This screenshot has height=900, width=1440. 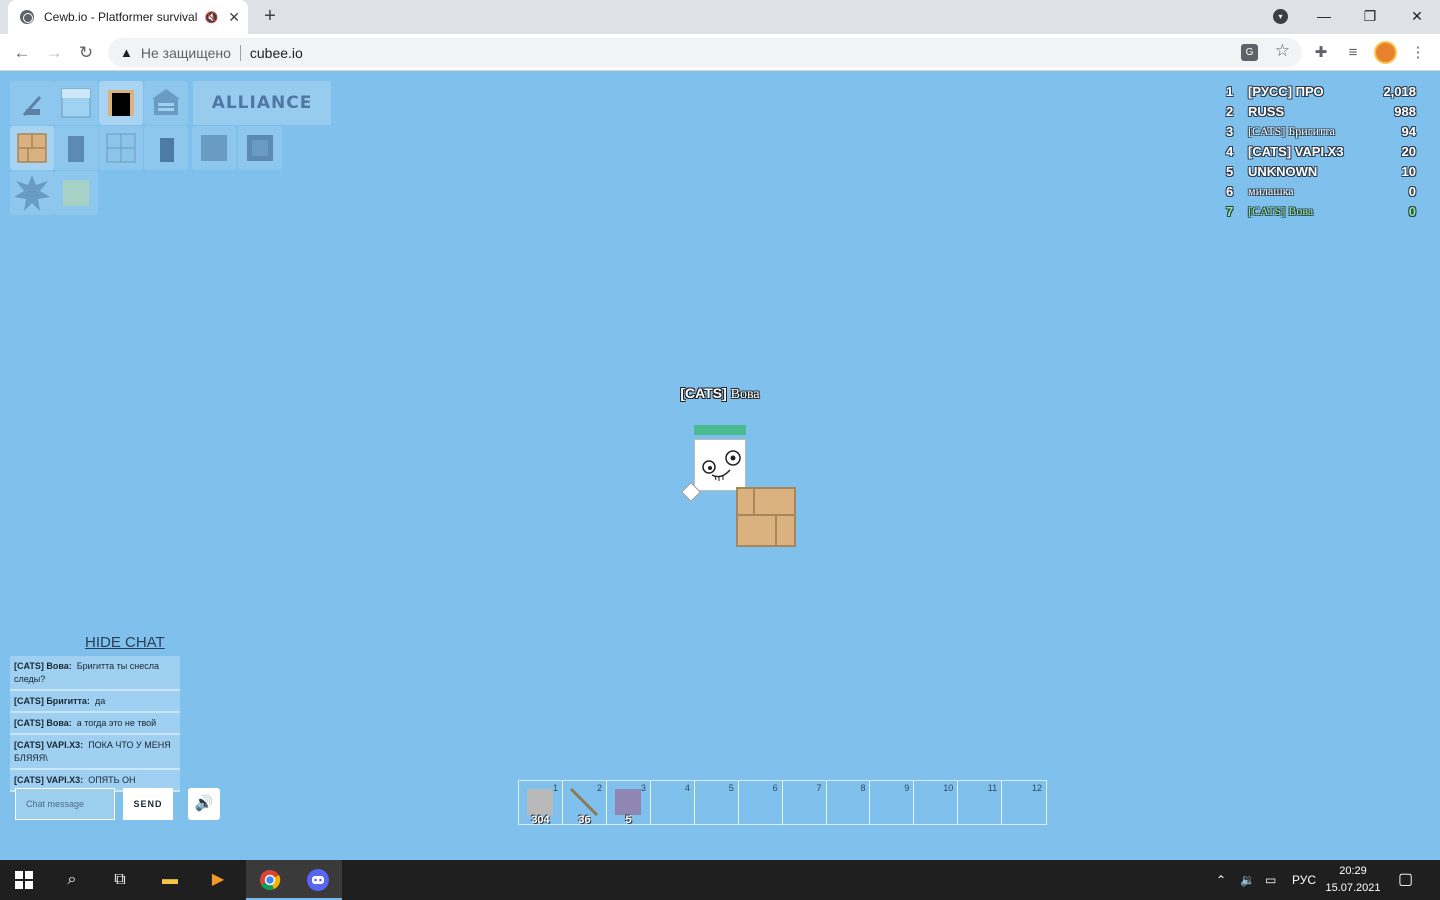 What do you see at coordinates (166, 103) in the screenshot?
I see `build-slot-house` at bounding box center [166, 103].